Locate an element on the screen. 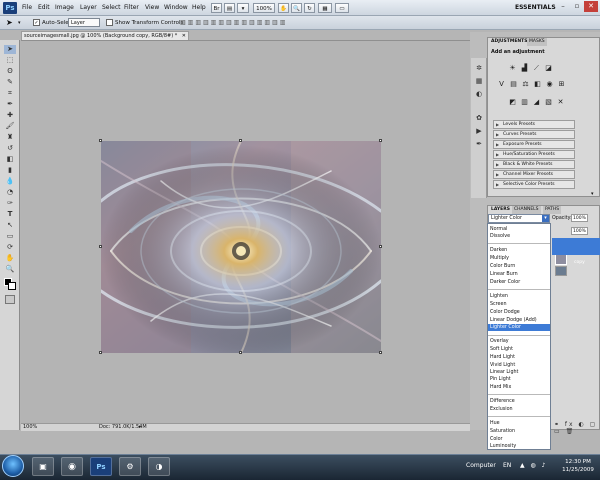  zoom-tool-button: 🔍 is located at coordinates (296, 8).